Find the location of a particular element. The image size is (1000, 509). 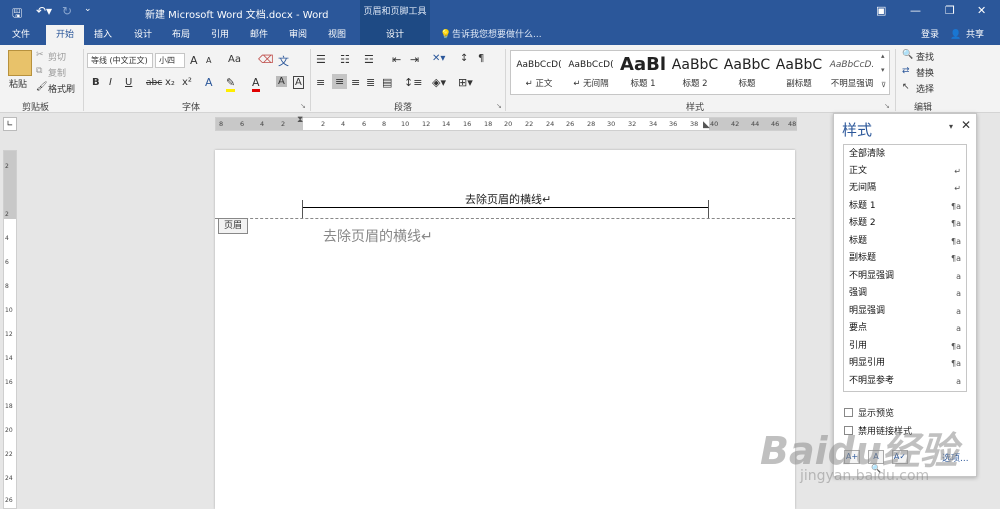

cut-button: 剪切 is located at coordinates (57, 56).